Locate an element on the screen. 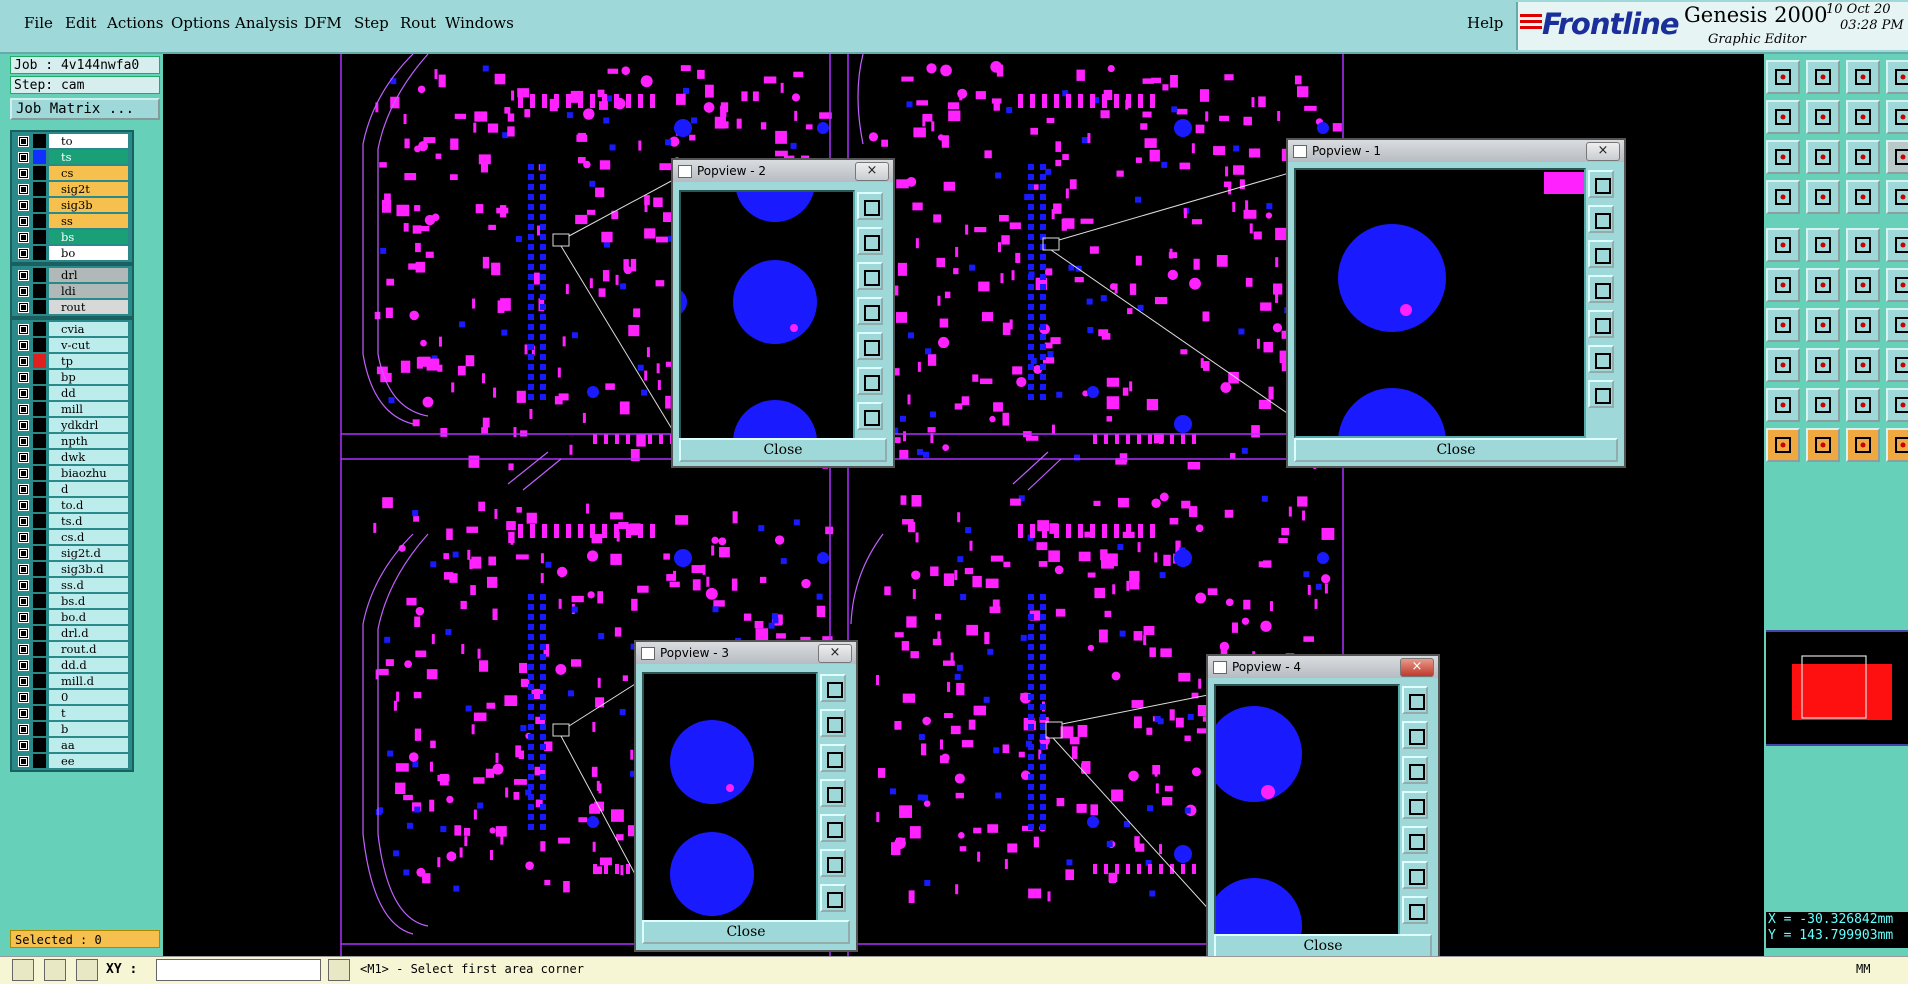 The width and height of the screenshot is (1908, 984). menu-analysis: Analysis is located at coordinates (266, 23).